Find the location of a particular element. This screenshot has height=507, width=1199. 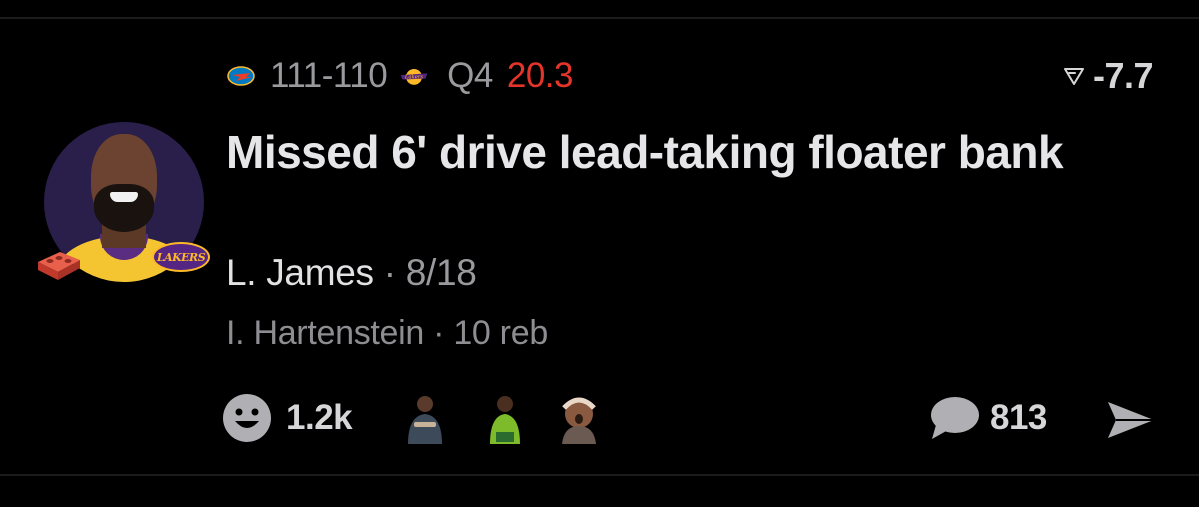

score-text: 111-110 is located at coordinates (329, 75).